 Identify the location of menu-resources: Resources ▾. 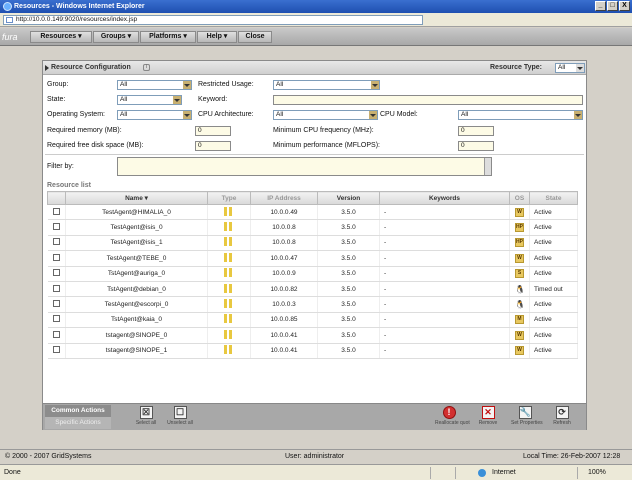
(61, 37).